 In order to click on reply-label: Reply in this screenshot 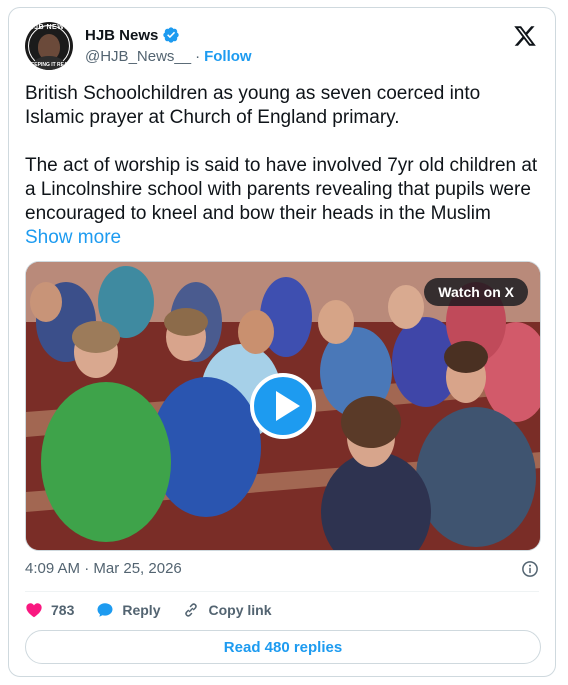, I will do `click(141, 610)`.